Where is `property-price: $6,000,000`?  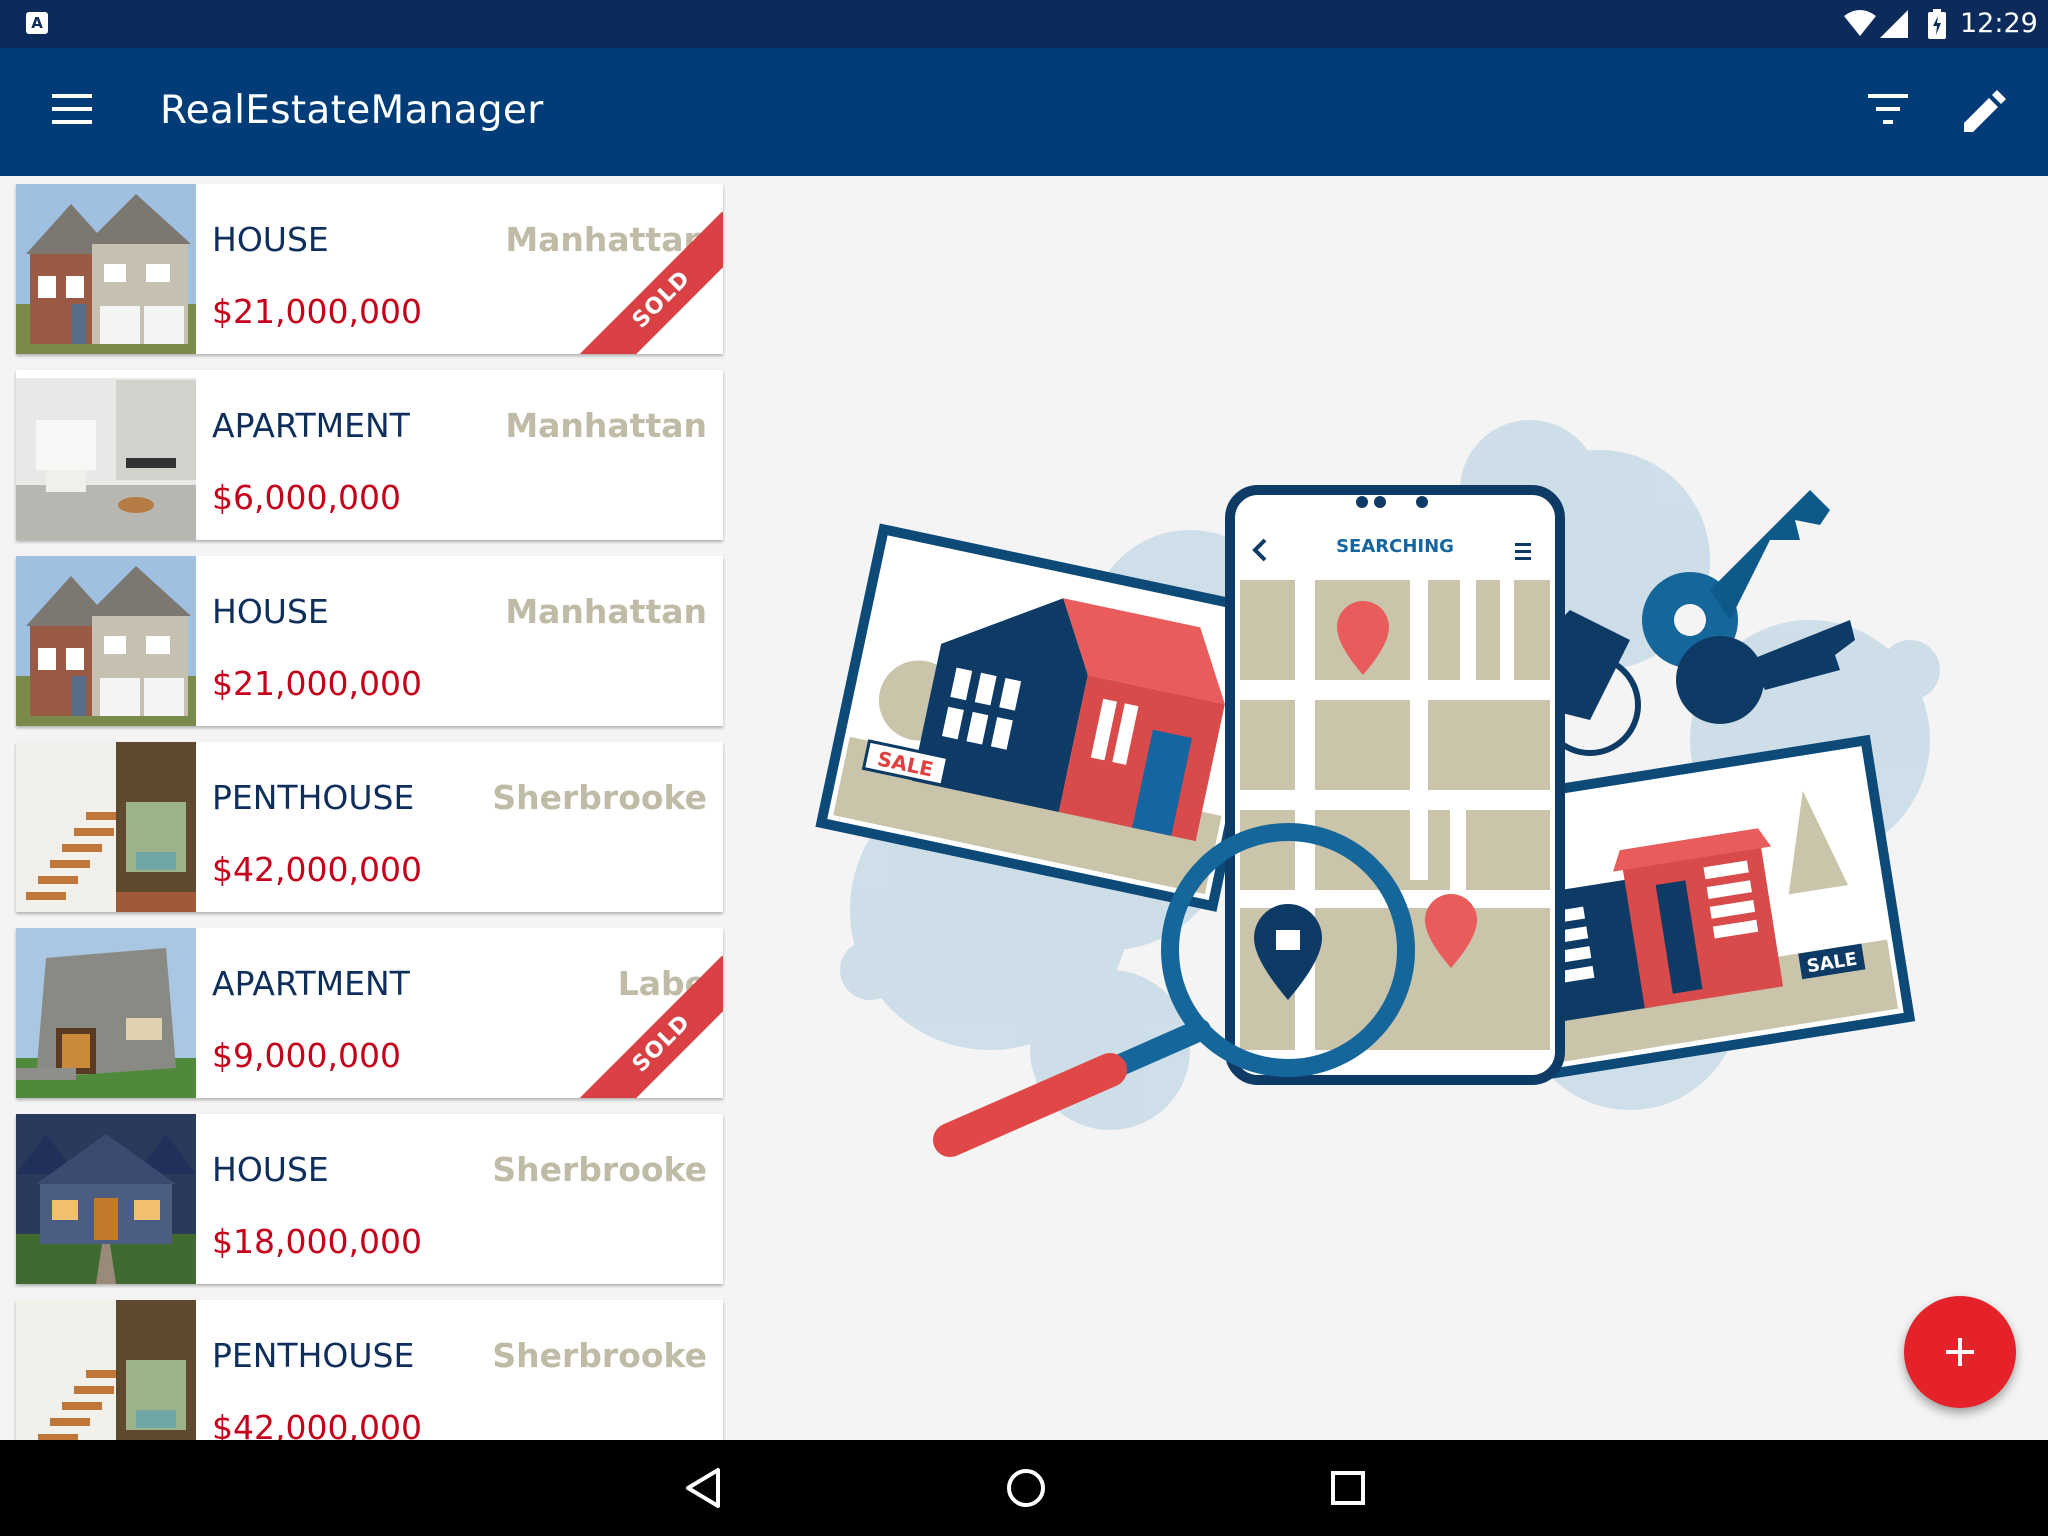
property-price: $6,000,000 is located at coordinates (306, 497).